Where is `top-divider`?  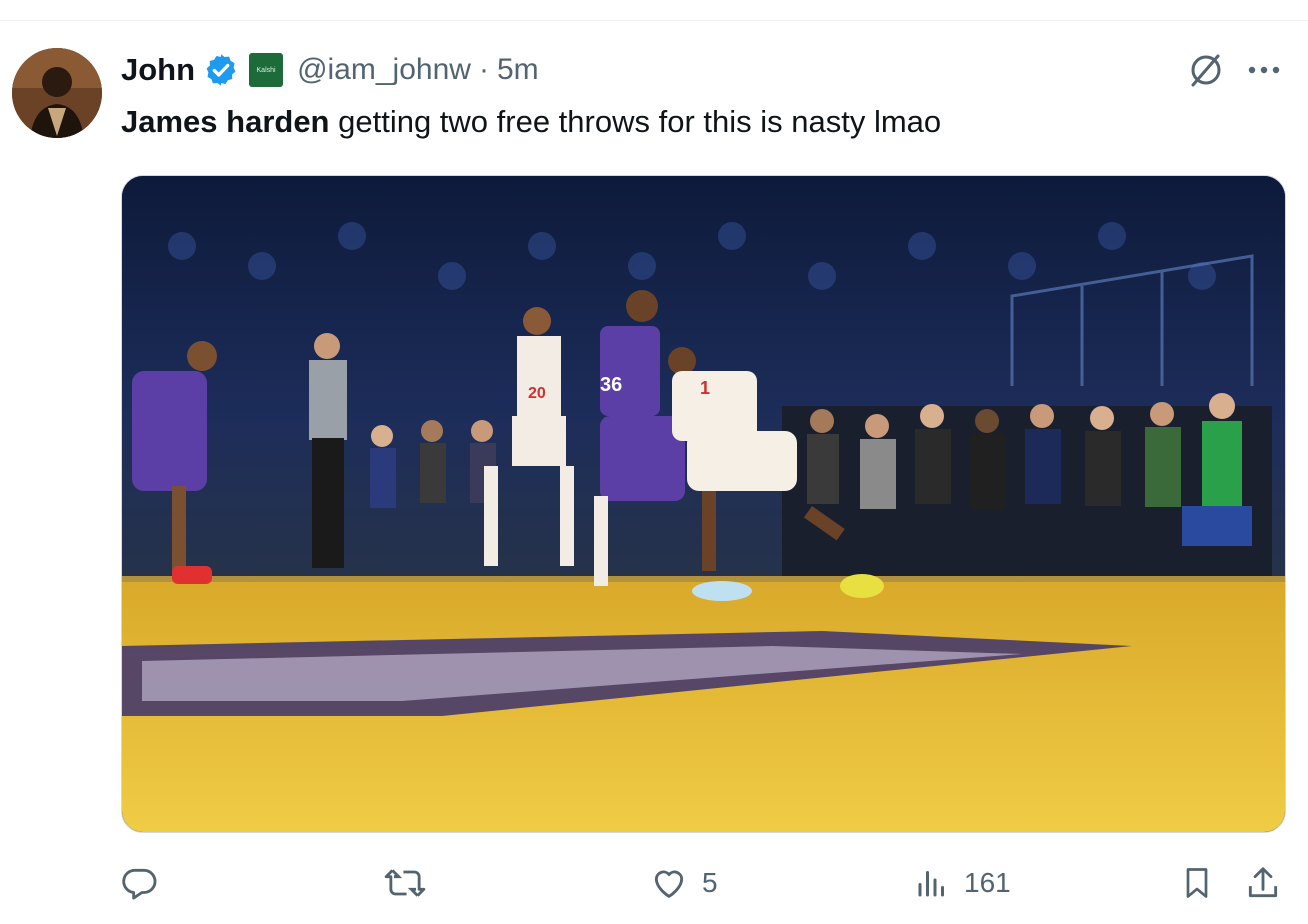 top-divider is located at coordinates (654, 20).